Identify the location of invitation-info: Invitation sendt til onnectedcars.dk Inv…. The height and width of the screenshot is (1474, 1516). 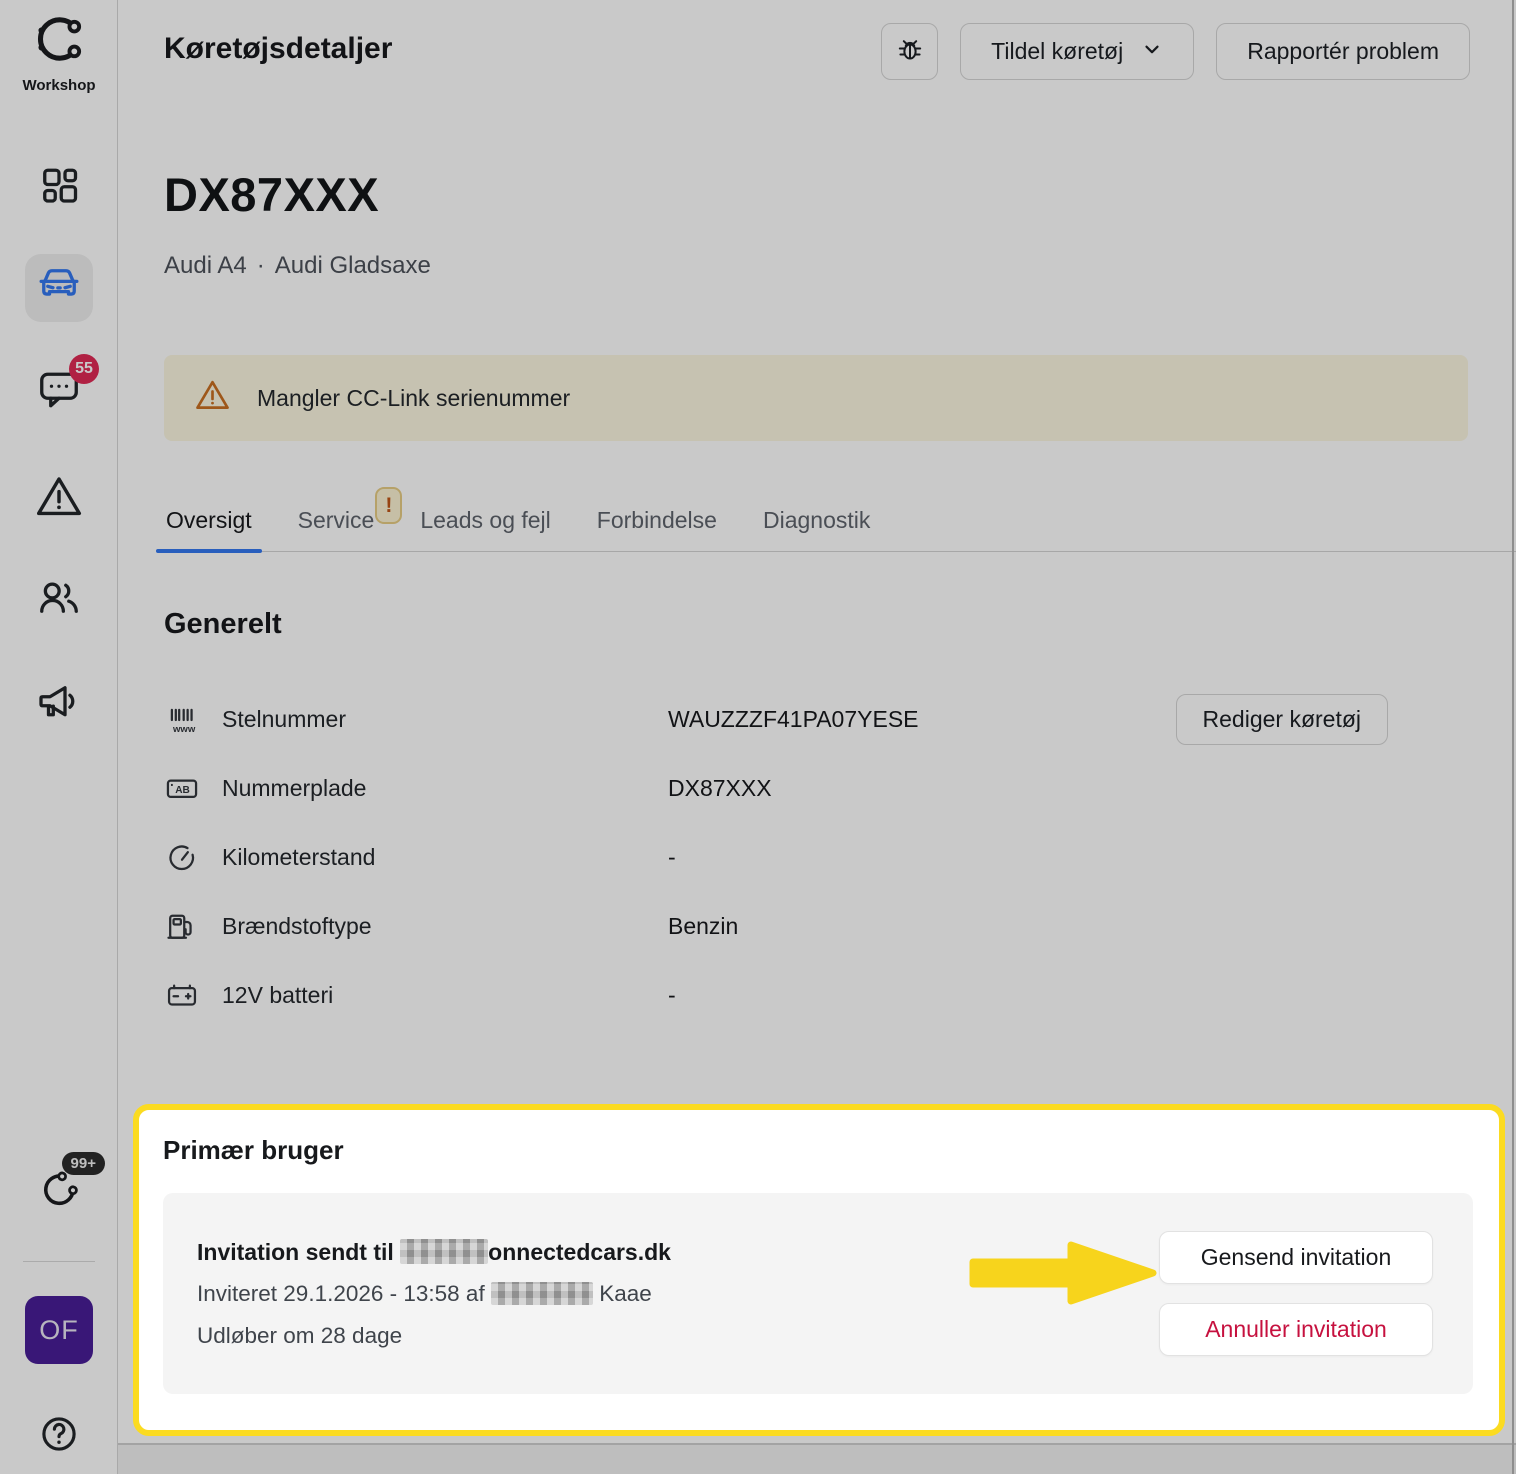
(434, 1294).